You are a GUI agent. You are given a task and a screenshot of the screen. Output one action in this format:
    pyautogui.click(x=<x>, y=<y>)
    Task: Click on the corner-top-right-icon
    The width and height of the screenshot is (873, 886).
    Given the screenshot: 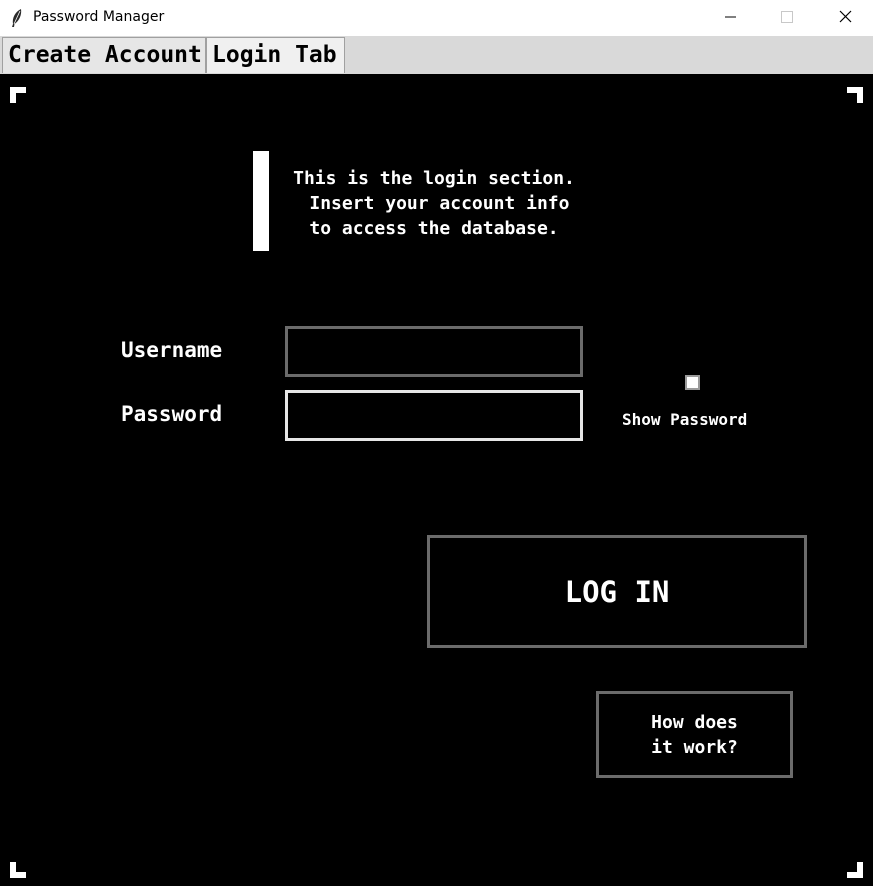 What is the action you would take?
    pyautogui.click(x=855, y=95)
    